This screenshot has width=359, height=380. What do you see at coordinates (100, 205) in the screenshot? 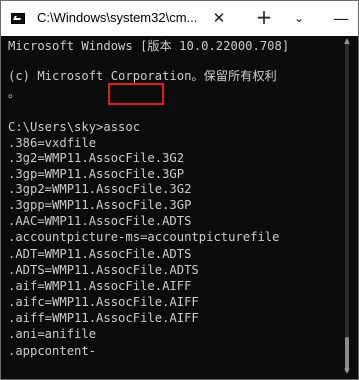
I see `console-line: .3gpp=WMP11.AssocFile.3GP` at bounding box center [100, 205].